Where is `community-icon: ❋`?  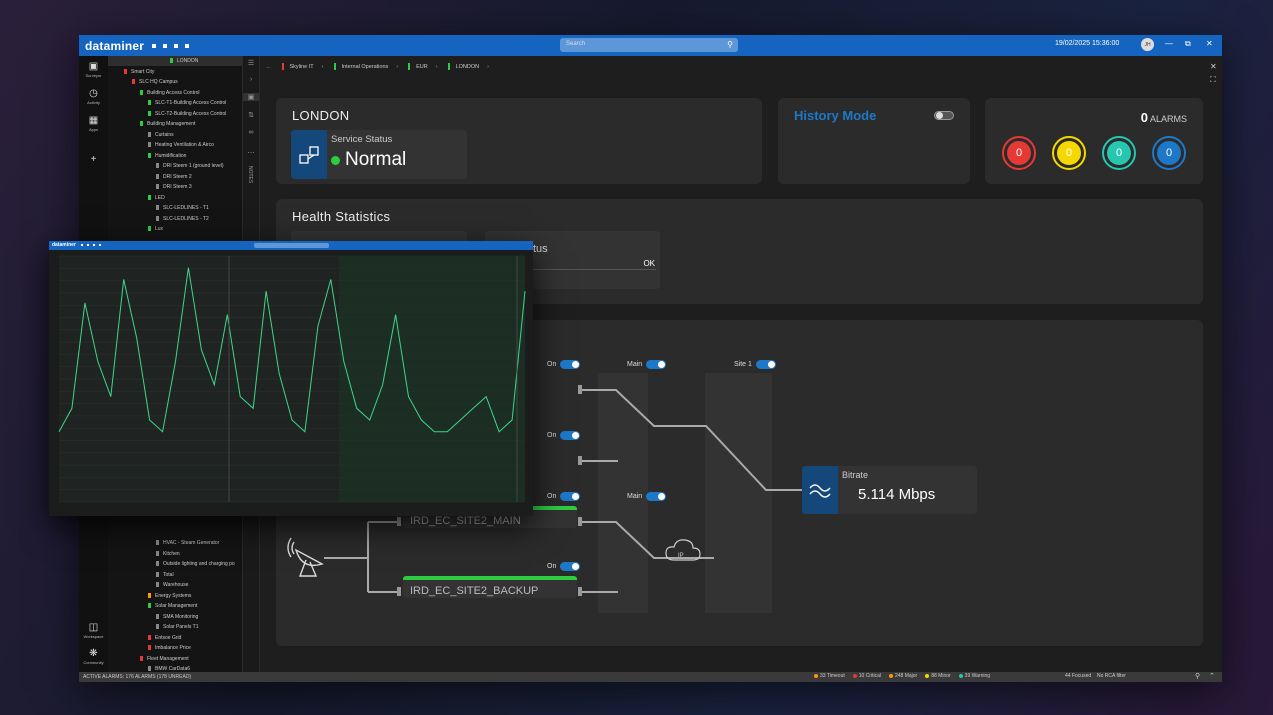 community-icon: ❋ is located at coordinates (93, 653).